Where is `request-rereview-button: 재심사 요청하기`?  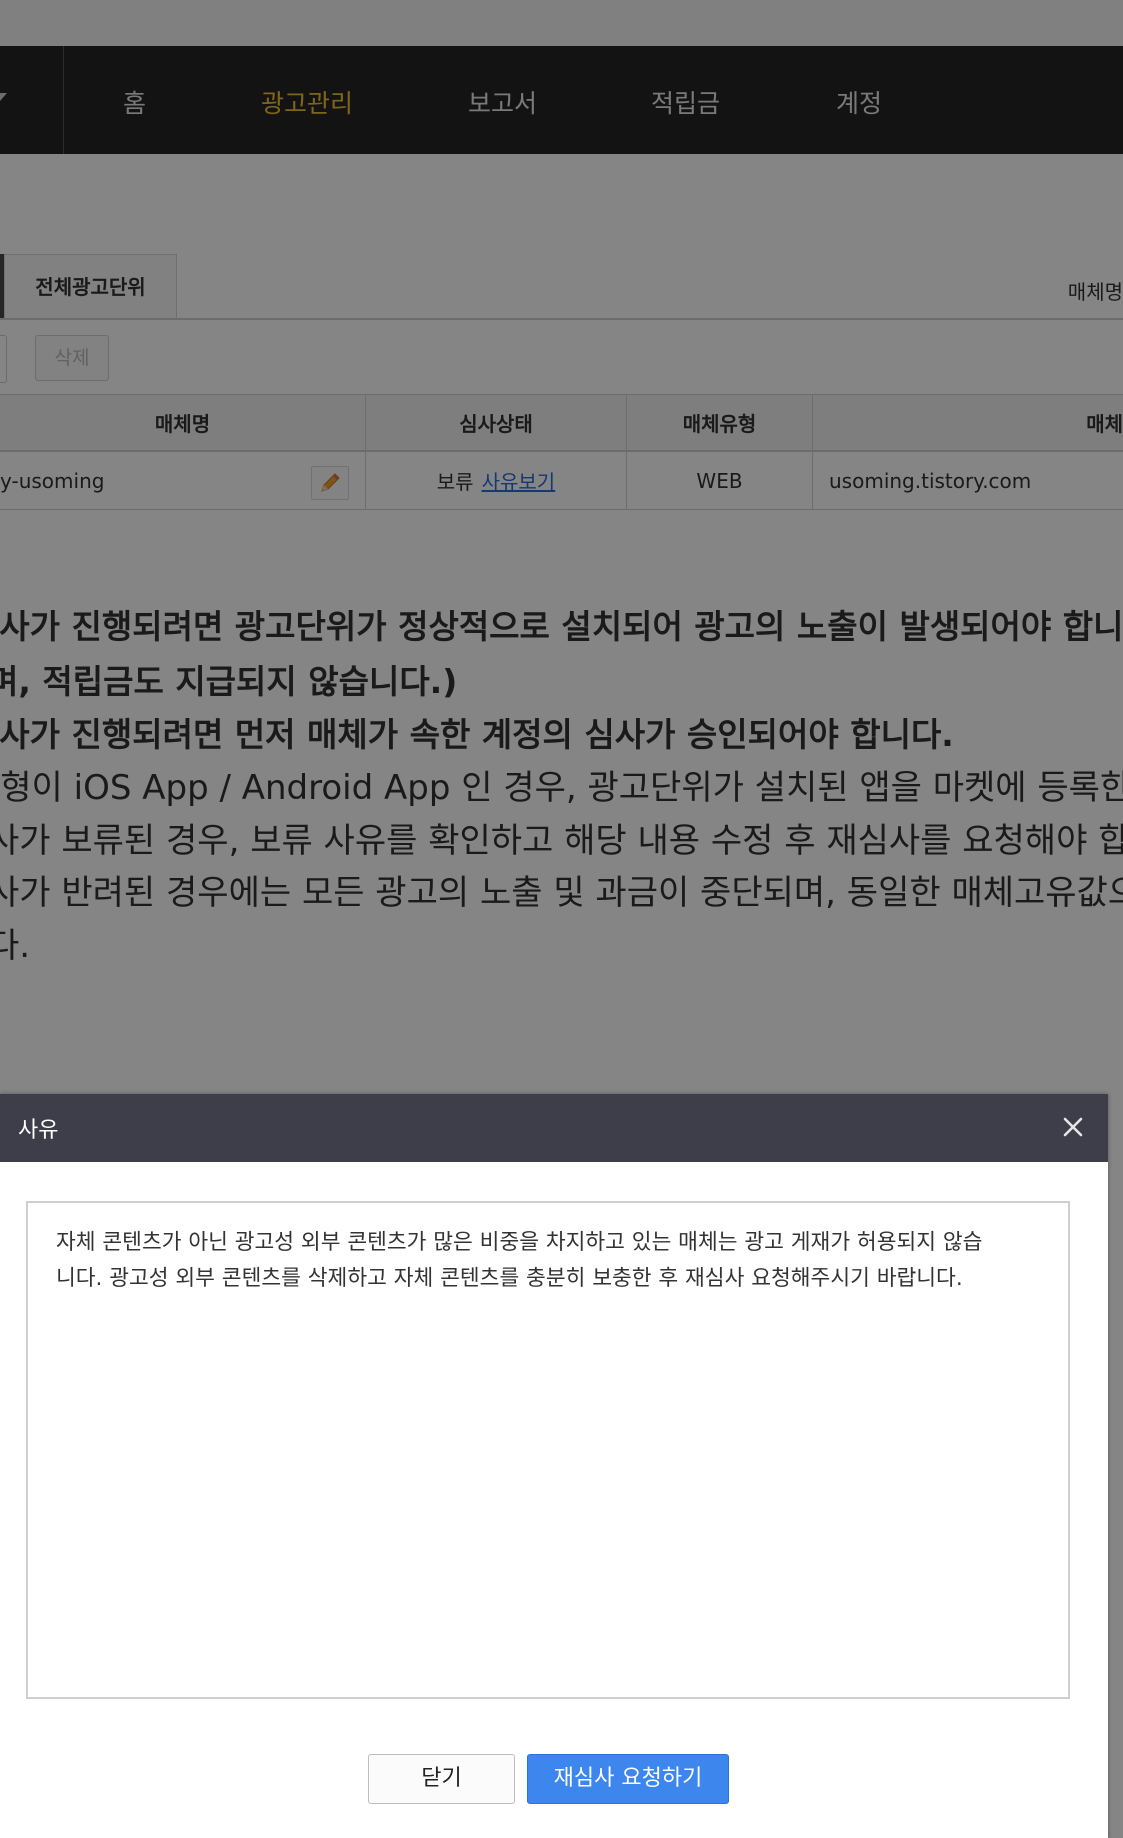 request-rereview-button: 재심사 요청하기 is located at coordinates (628, 1779).